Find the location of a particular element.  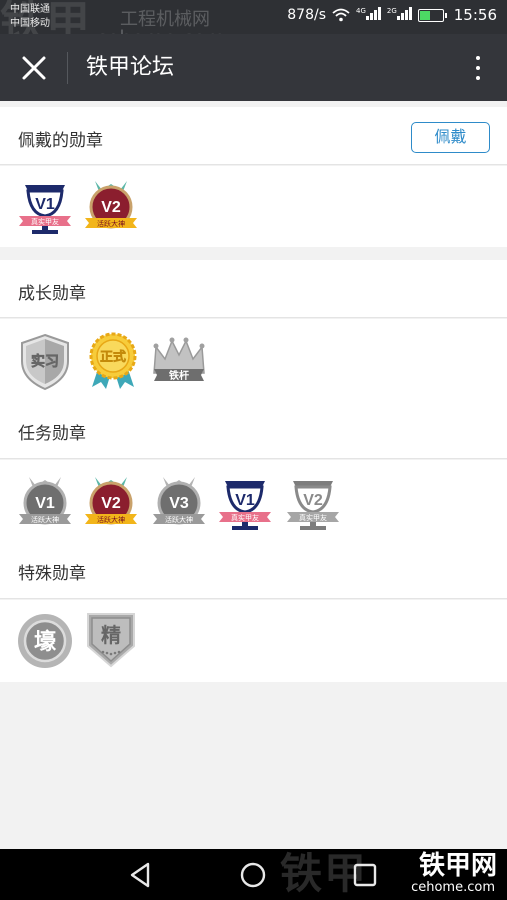

special-badges-title: 特殊勋章 is located at coordinates (52, 574).